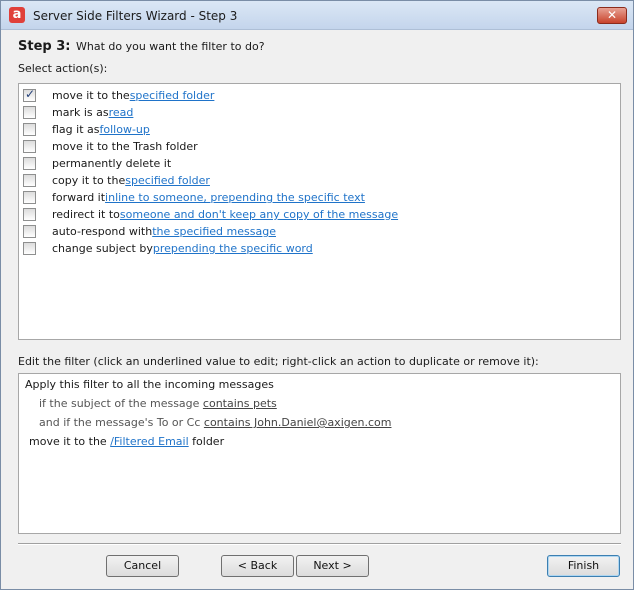 The width and height of the screenshot is (634, 590). I want to click on action-text: move it to the, so click(70, 441).